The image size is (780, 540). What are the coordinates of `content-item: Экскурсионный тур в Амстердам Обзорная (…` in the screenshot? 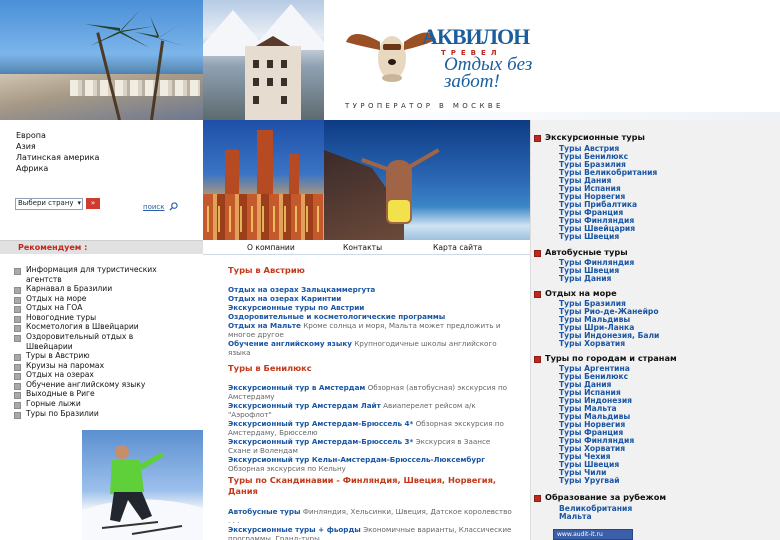 It's located at (370, 392).